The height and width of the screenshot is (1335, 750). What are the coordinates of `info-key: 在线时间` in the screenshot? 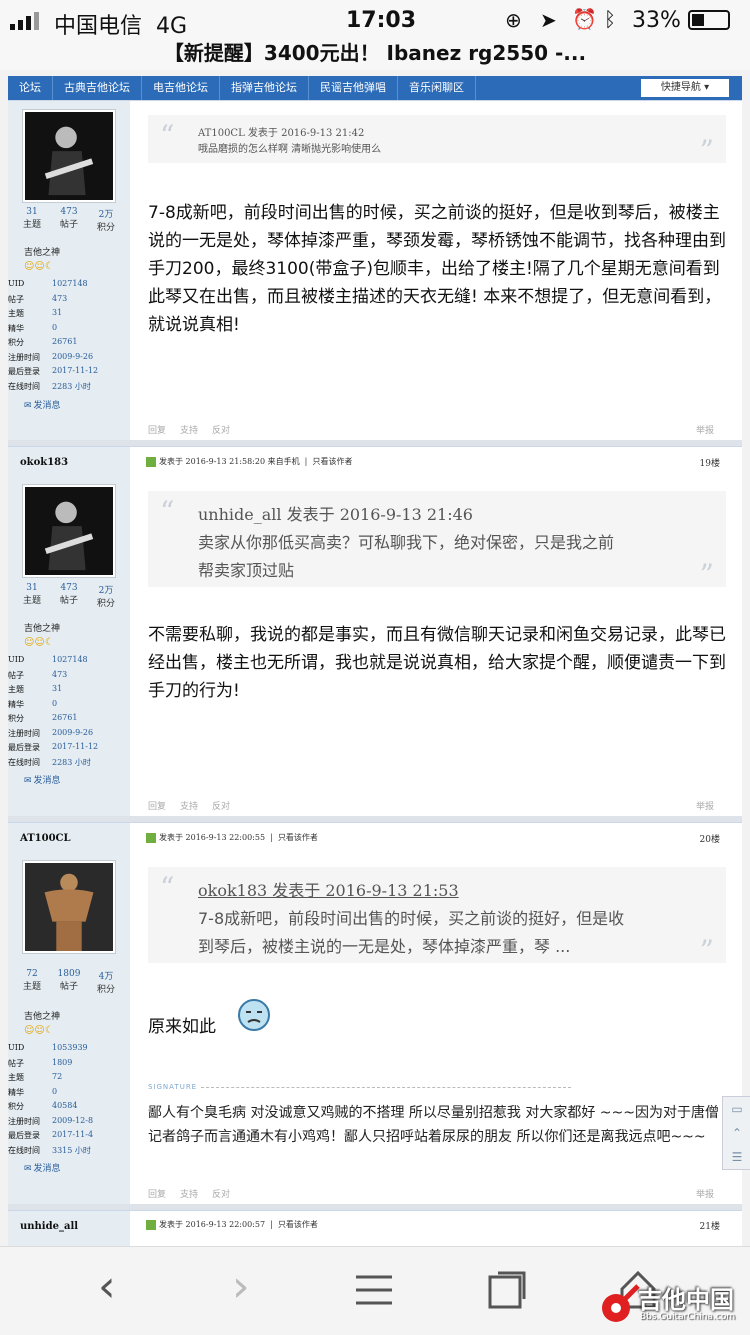 It's located at (24, 386).